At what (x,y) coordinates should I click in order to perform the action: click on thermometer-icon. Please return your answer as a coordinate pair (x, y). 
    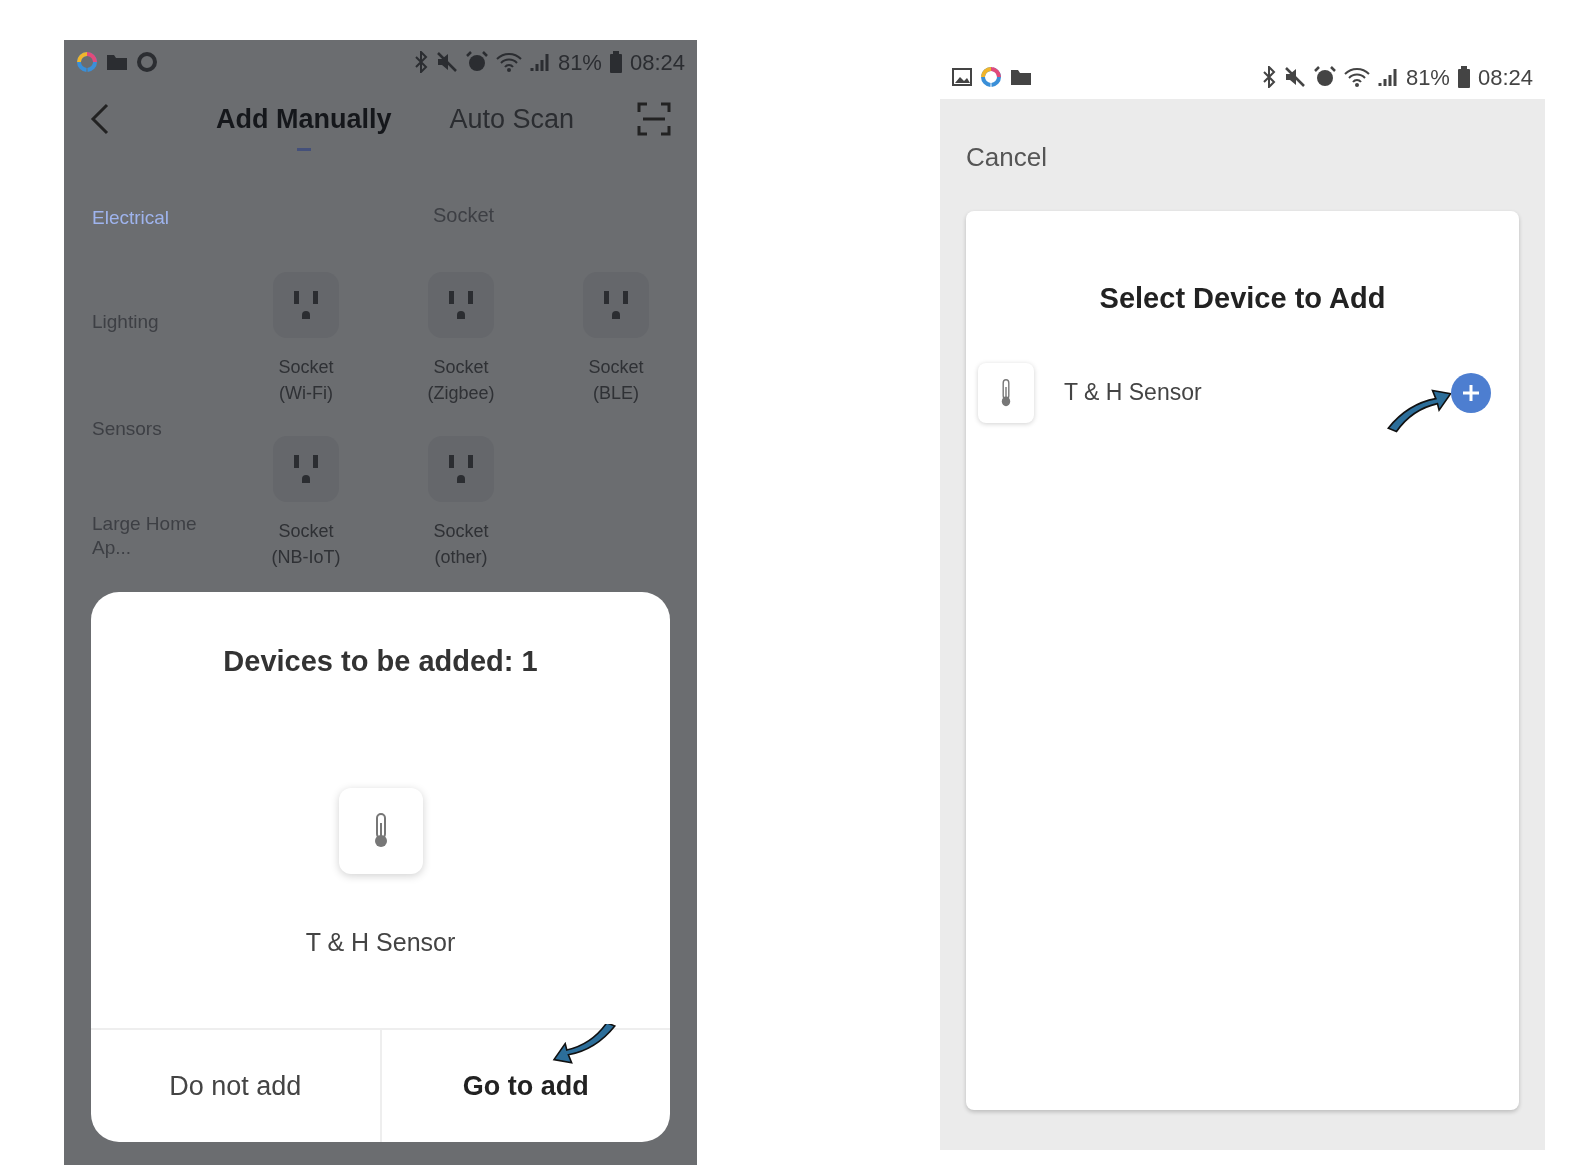
    Looking at the image, I should click on (1006, 392).